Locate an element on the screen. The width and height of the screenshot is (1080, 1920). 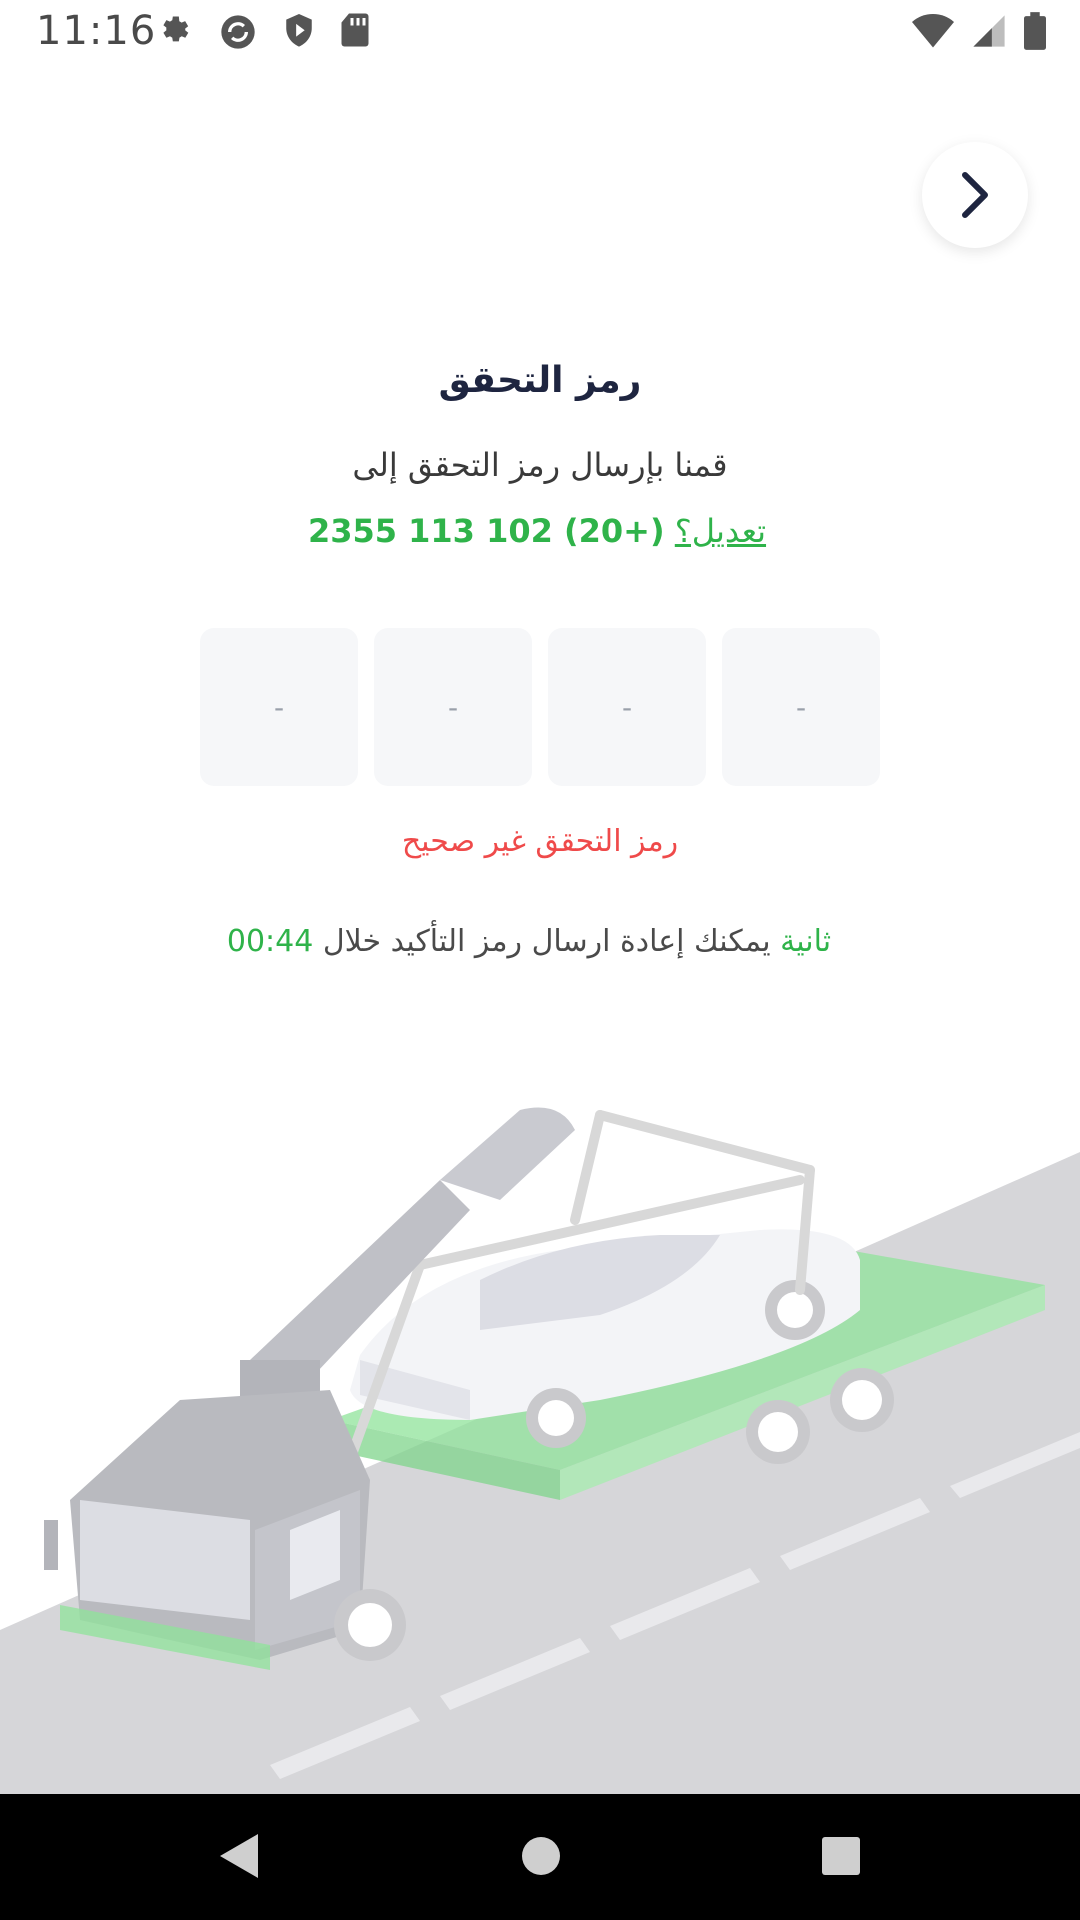
otp-digit-3: - is located at coordinates (453, 707).